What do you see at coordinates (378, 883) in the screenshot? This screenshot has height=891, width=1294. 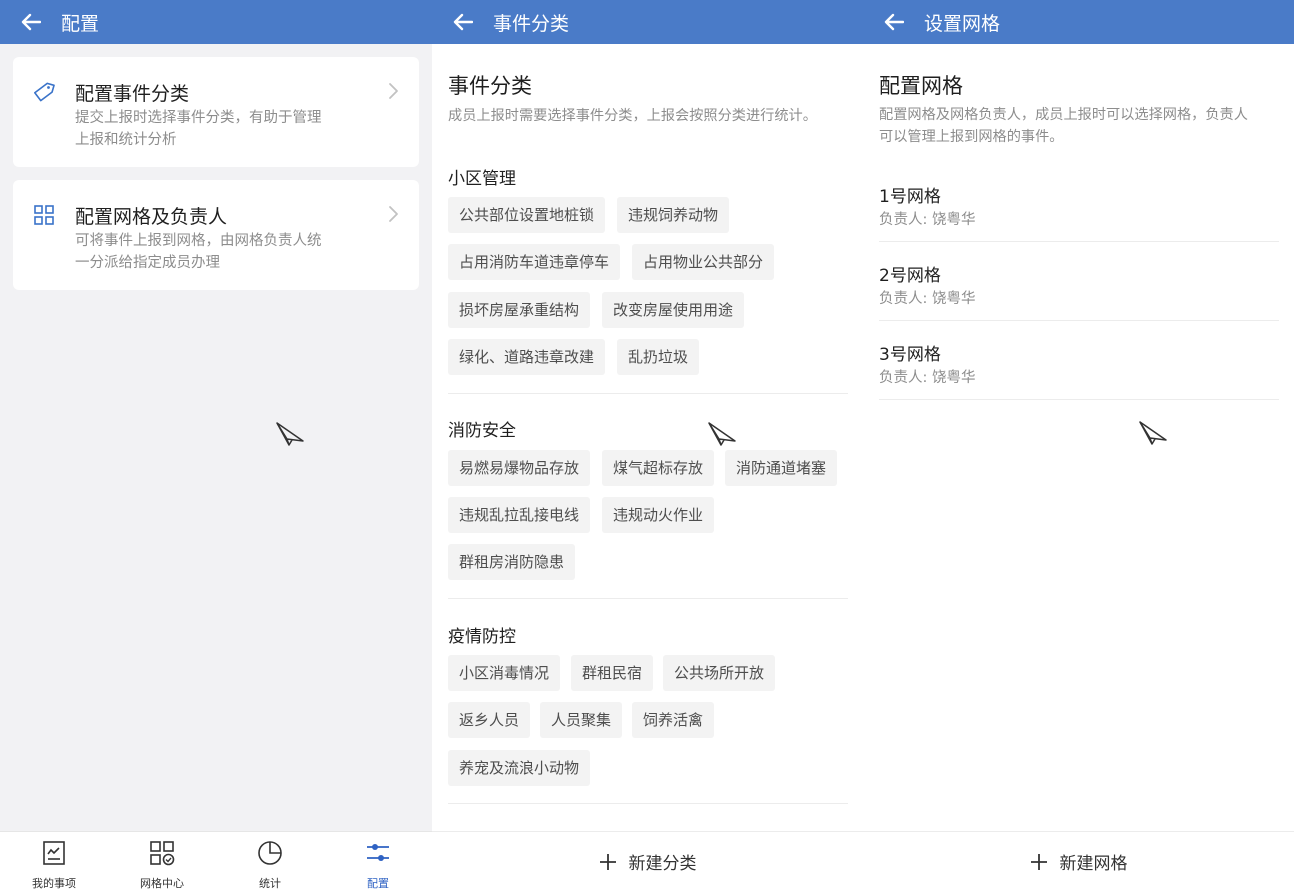 I see `nav-label: 配置` at bounding box center [378, 883].